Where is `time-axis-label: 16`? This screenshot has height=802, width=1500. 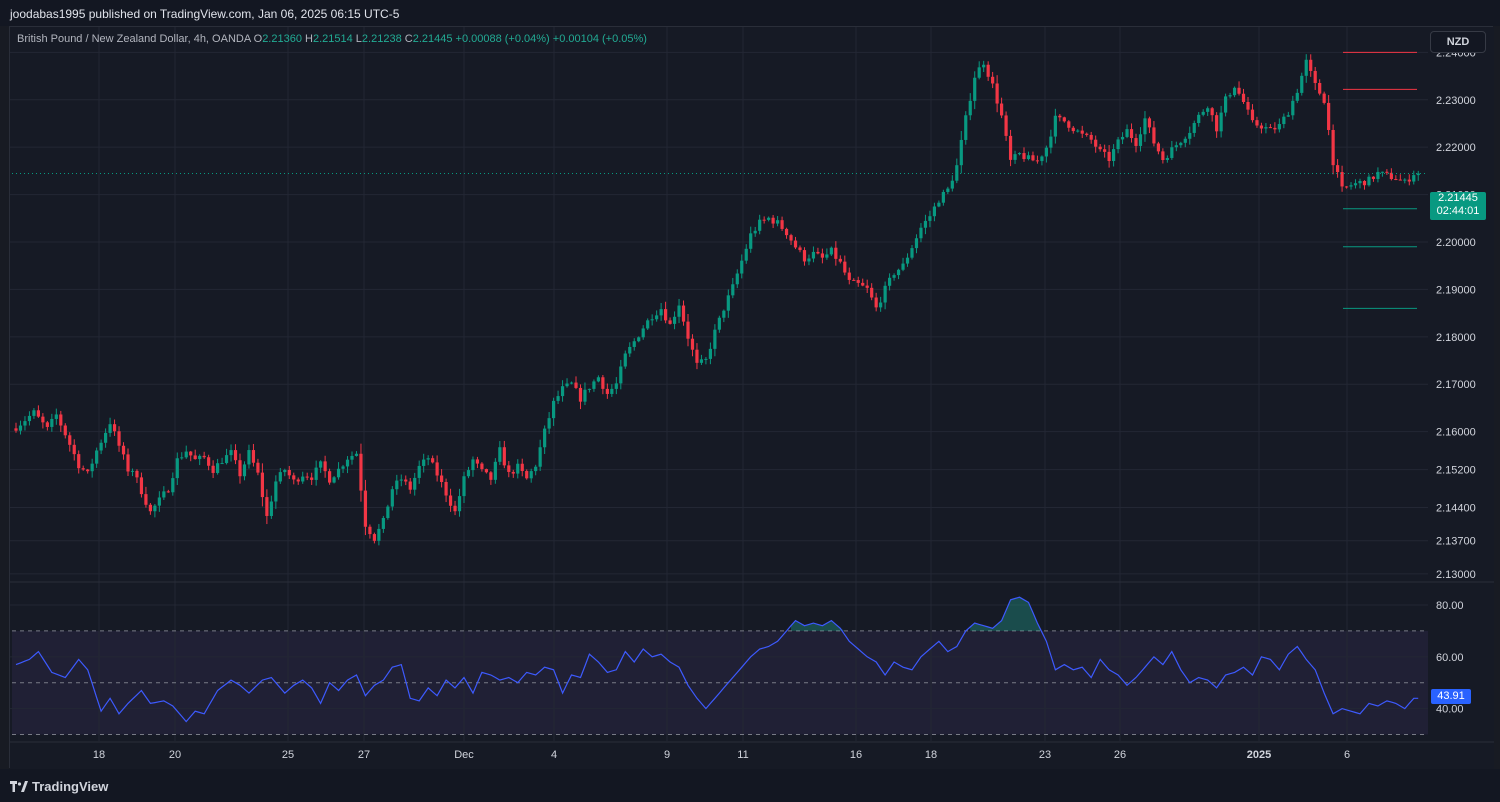 time-axis-label: 16 is located at coordinates (856, 755).